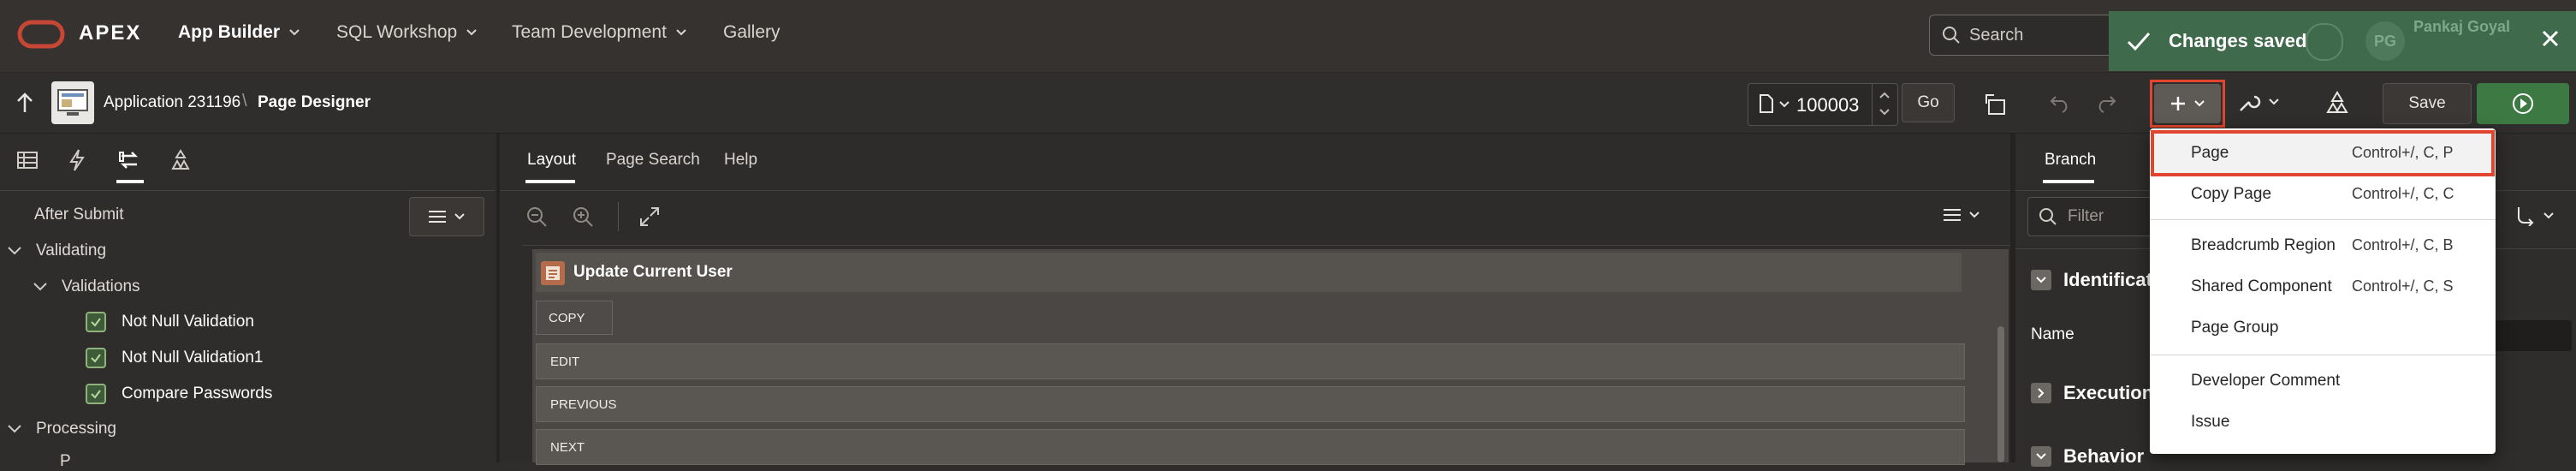  I want to click on page-selector: 100003, so click(1823, 104).